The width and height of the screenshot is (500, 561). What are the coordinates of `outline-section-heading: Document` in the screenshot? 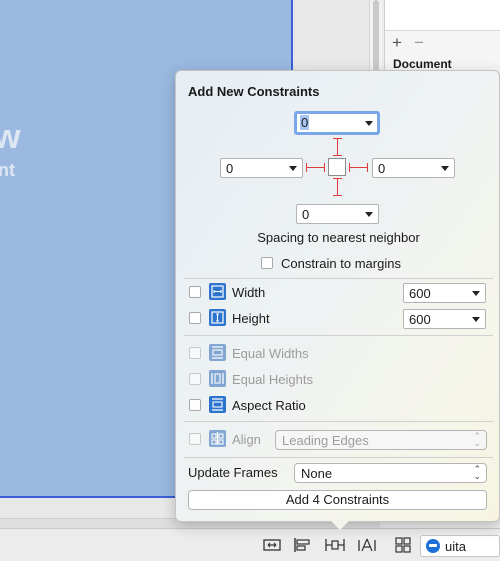 It's located at (422, 64).